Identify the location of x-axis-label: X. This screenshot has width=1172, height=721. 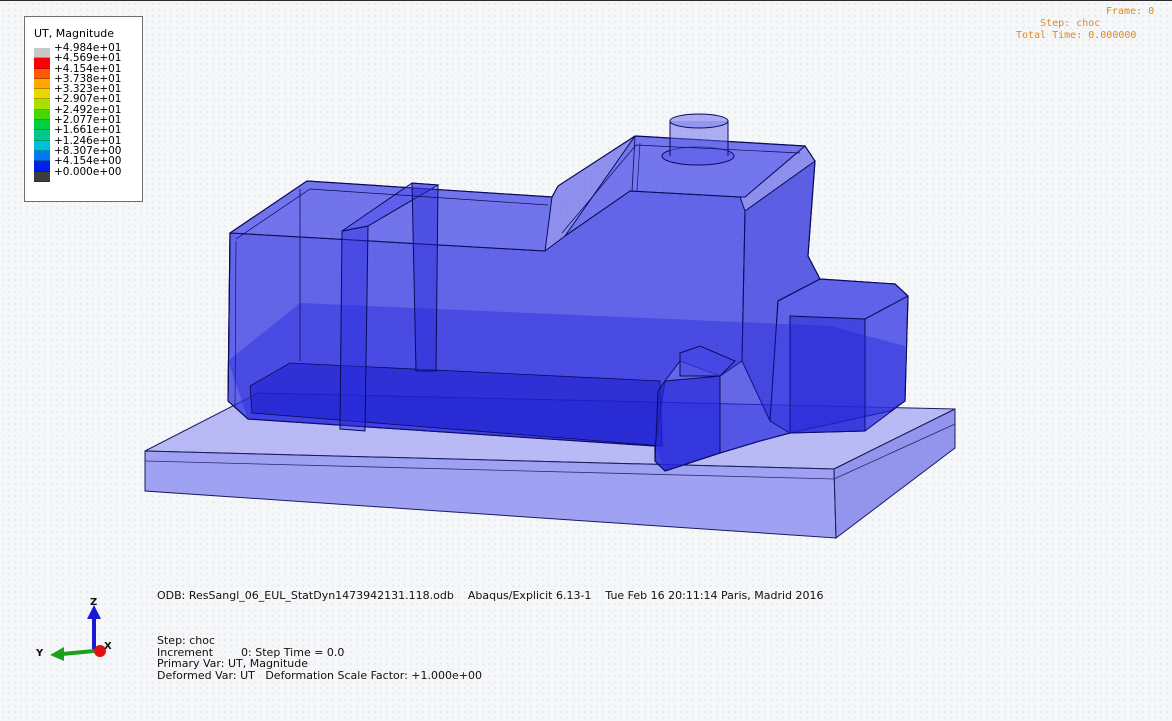
(108, 646).